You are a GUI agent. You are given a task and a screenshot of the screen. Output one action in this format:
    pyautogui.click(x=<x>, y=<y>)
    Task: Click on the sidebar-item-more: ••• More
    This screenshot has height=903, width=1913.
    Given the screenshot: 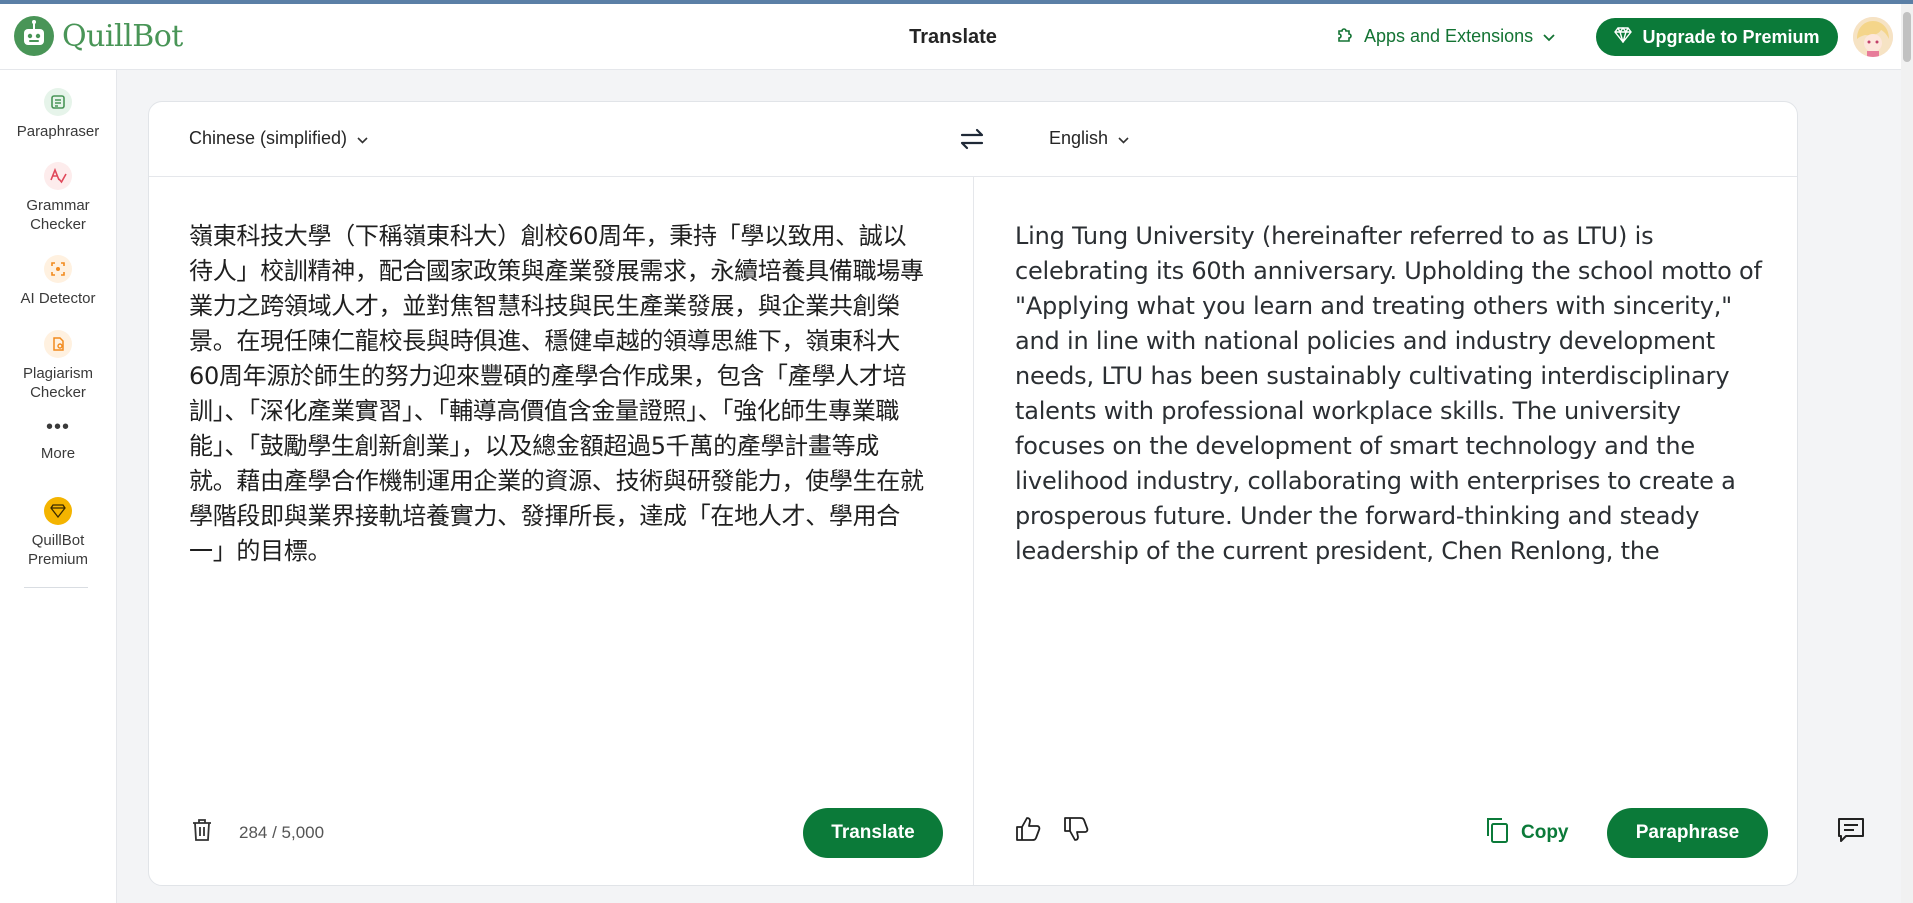 What is the action you would take?
    pyautogui.click(x=58, y=439)
    